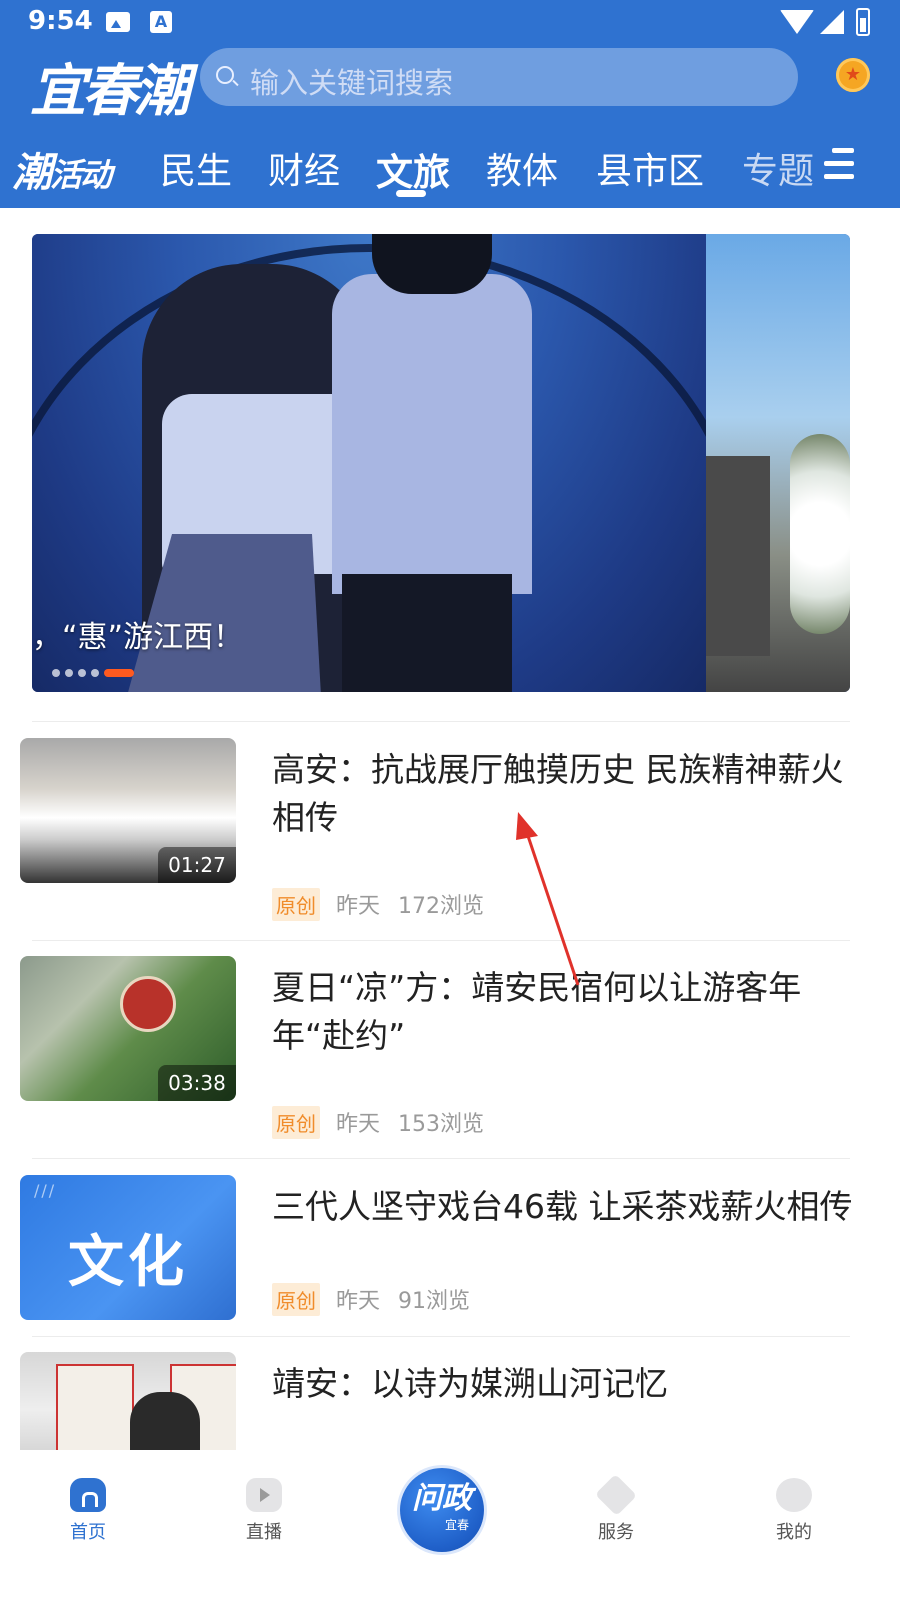  What do you see at coordinates (839, 164) in the screenshot?
I see `channel-menu-icon` at bounding box center [839, 164].